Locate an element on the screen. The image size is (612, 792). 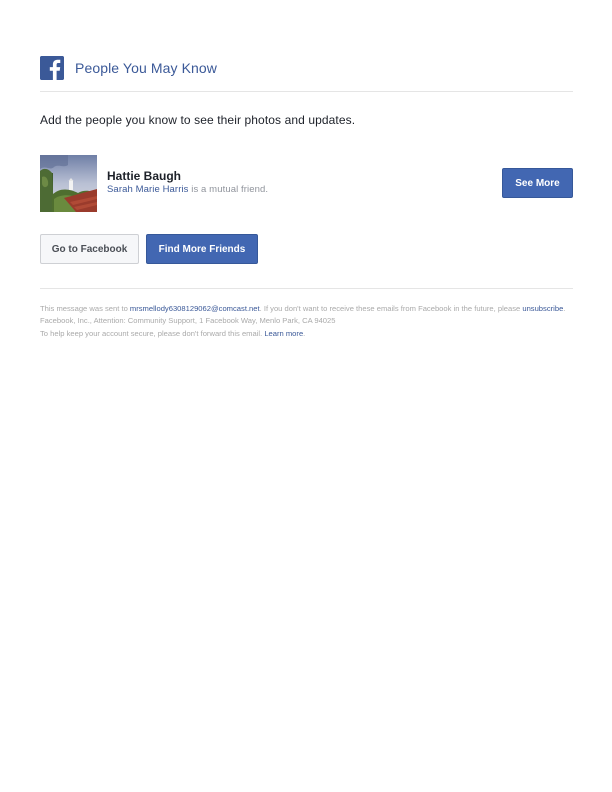
see-more-button: See More is located at coordinates (537, 183).